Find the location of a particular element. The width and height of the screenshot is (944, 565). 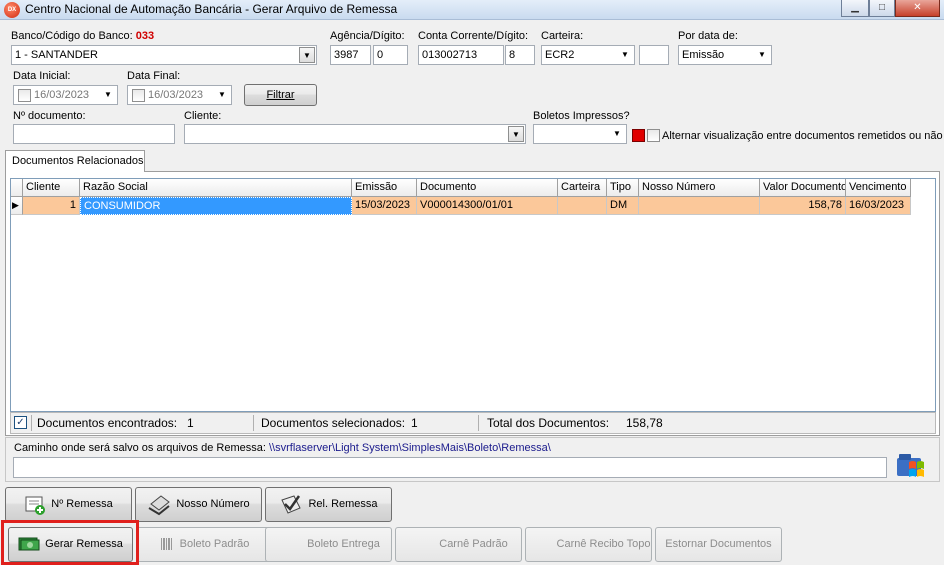

data-inicial-value: 16/03/2023 is located at coordinates (62, 95).